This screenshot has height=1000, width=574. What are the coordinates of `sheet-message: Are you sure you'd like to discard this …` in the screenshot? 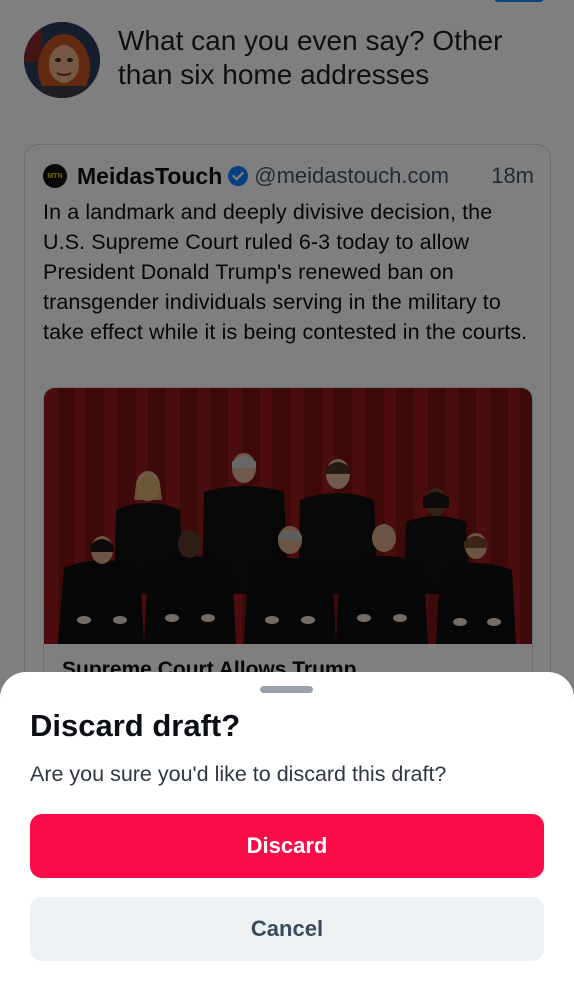 It's located at (238, 774).